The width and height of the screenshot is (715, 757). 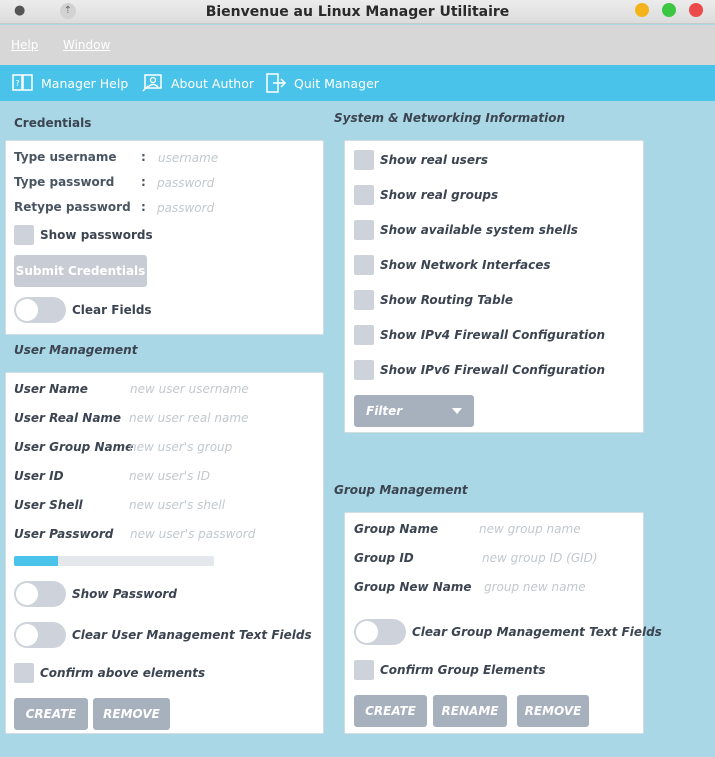 I want to click on show-passwords-checkbox, so click(x=24, y=235).